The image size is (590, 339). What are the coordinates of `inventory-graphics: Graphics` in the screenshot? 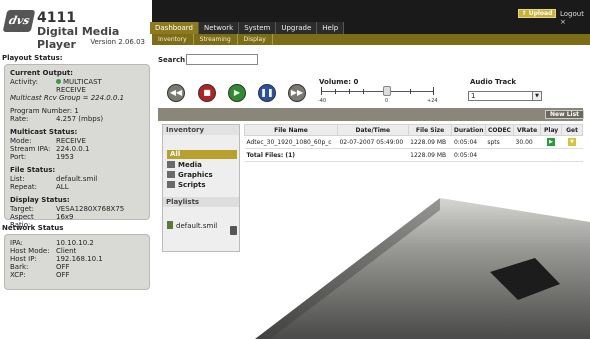 It's located at (190, 175).